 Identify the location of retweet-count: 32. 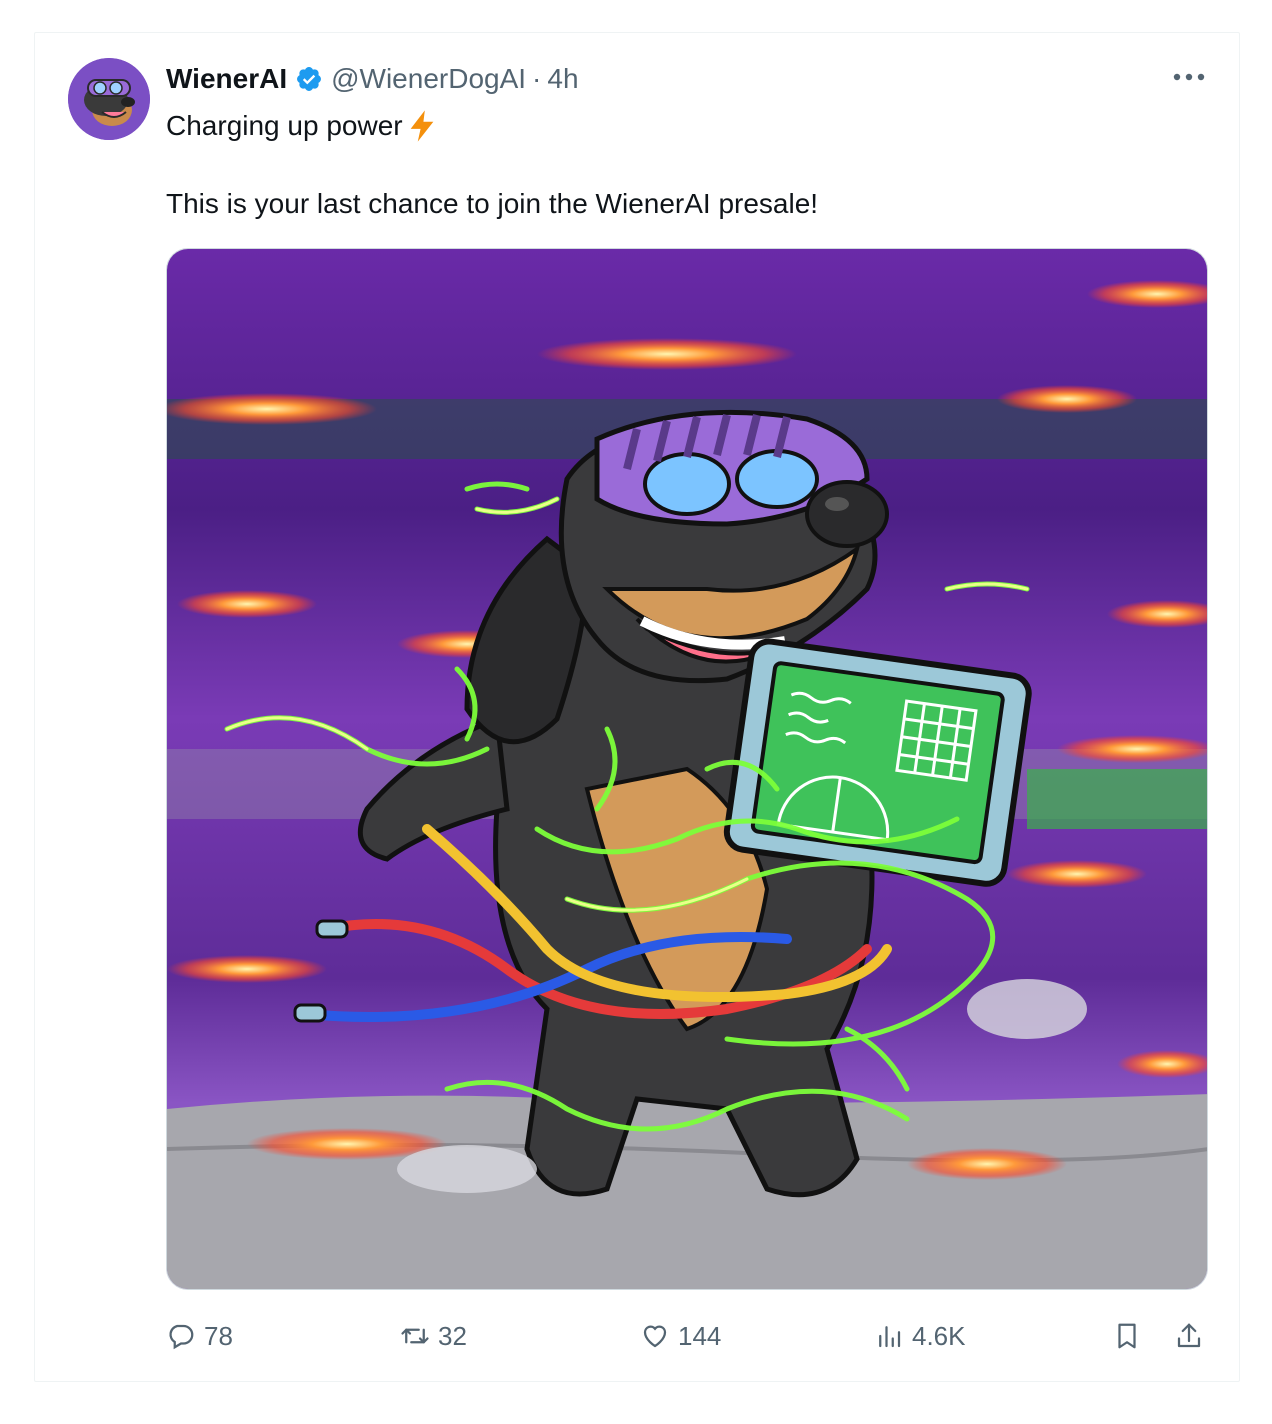
(452, 1335).